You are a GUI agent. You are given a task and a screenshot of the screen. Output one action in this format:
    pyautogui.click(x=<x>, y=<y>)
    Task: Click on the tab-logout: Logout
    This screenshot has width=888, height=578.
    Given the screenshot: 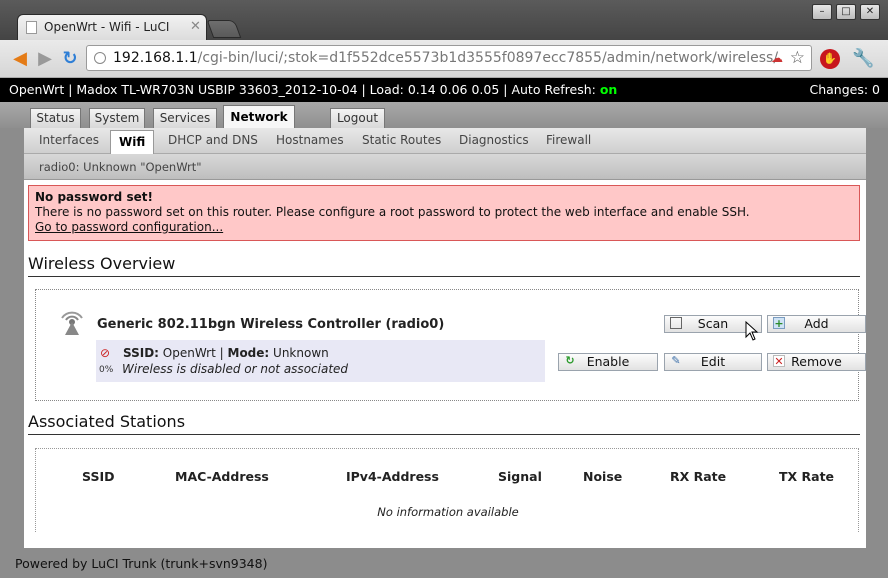 What is the action you would take?
    pyautogui.click(x=357, y=118)
    